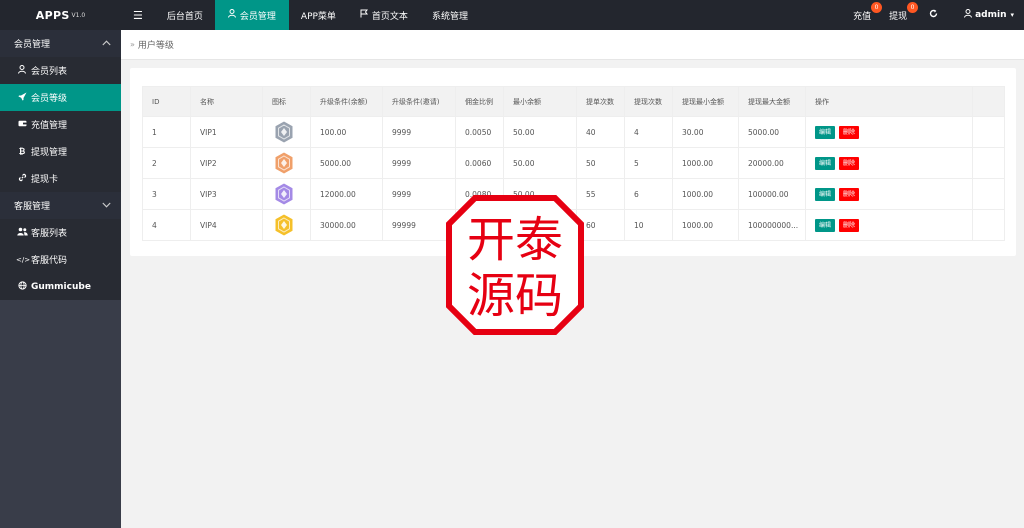 The image size is (1024, 528). I want to click on withdraw-label: 提现, so click(898, 16).